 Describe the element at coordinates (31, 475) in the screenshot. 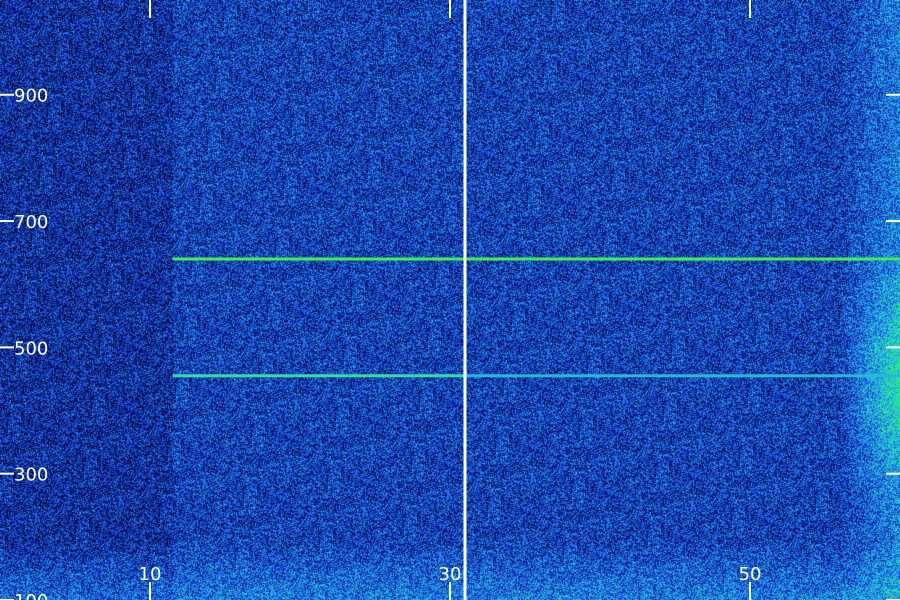

I see `y-tick-label: 300` at that location.